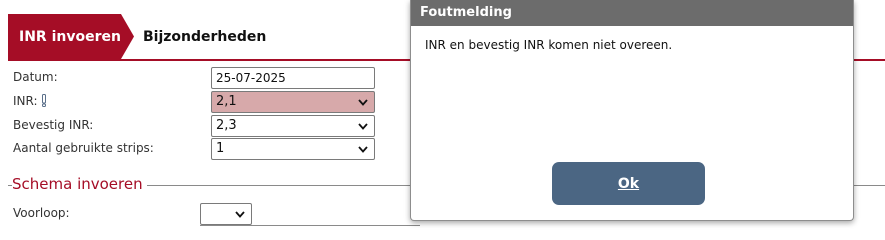 Image resolution: width=885 pixels, height=240 pixels. I want to click on voorloop-select, so click(226, 214).